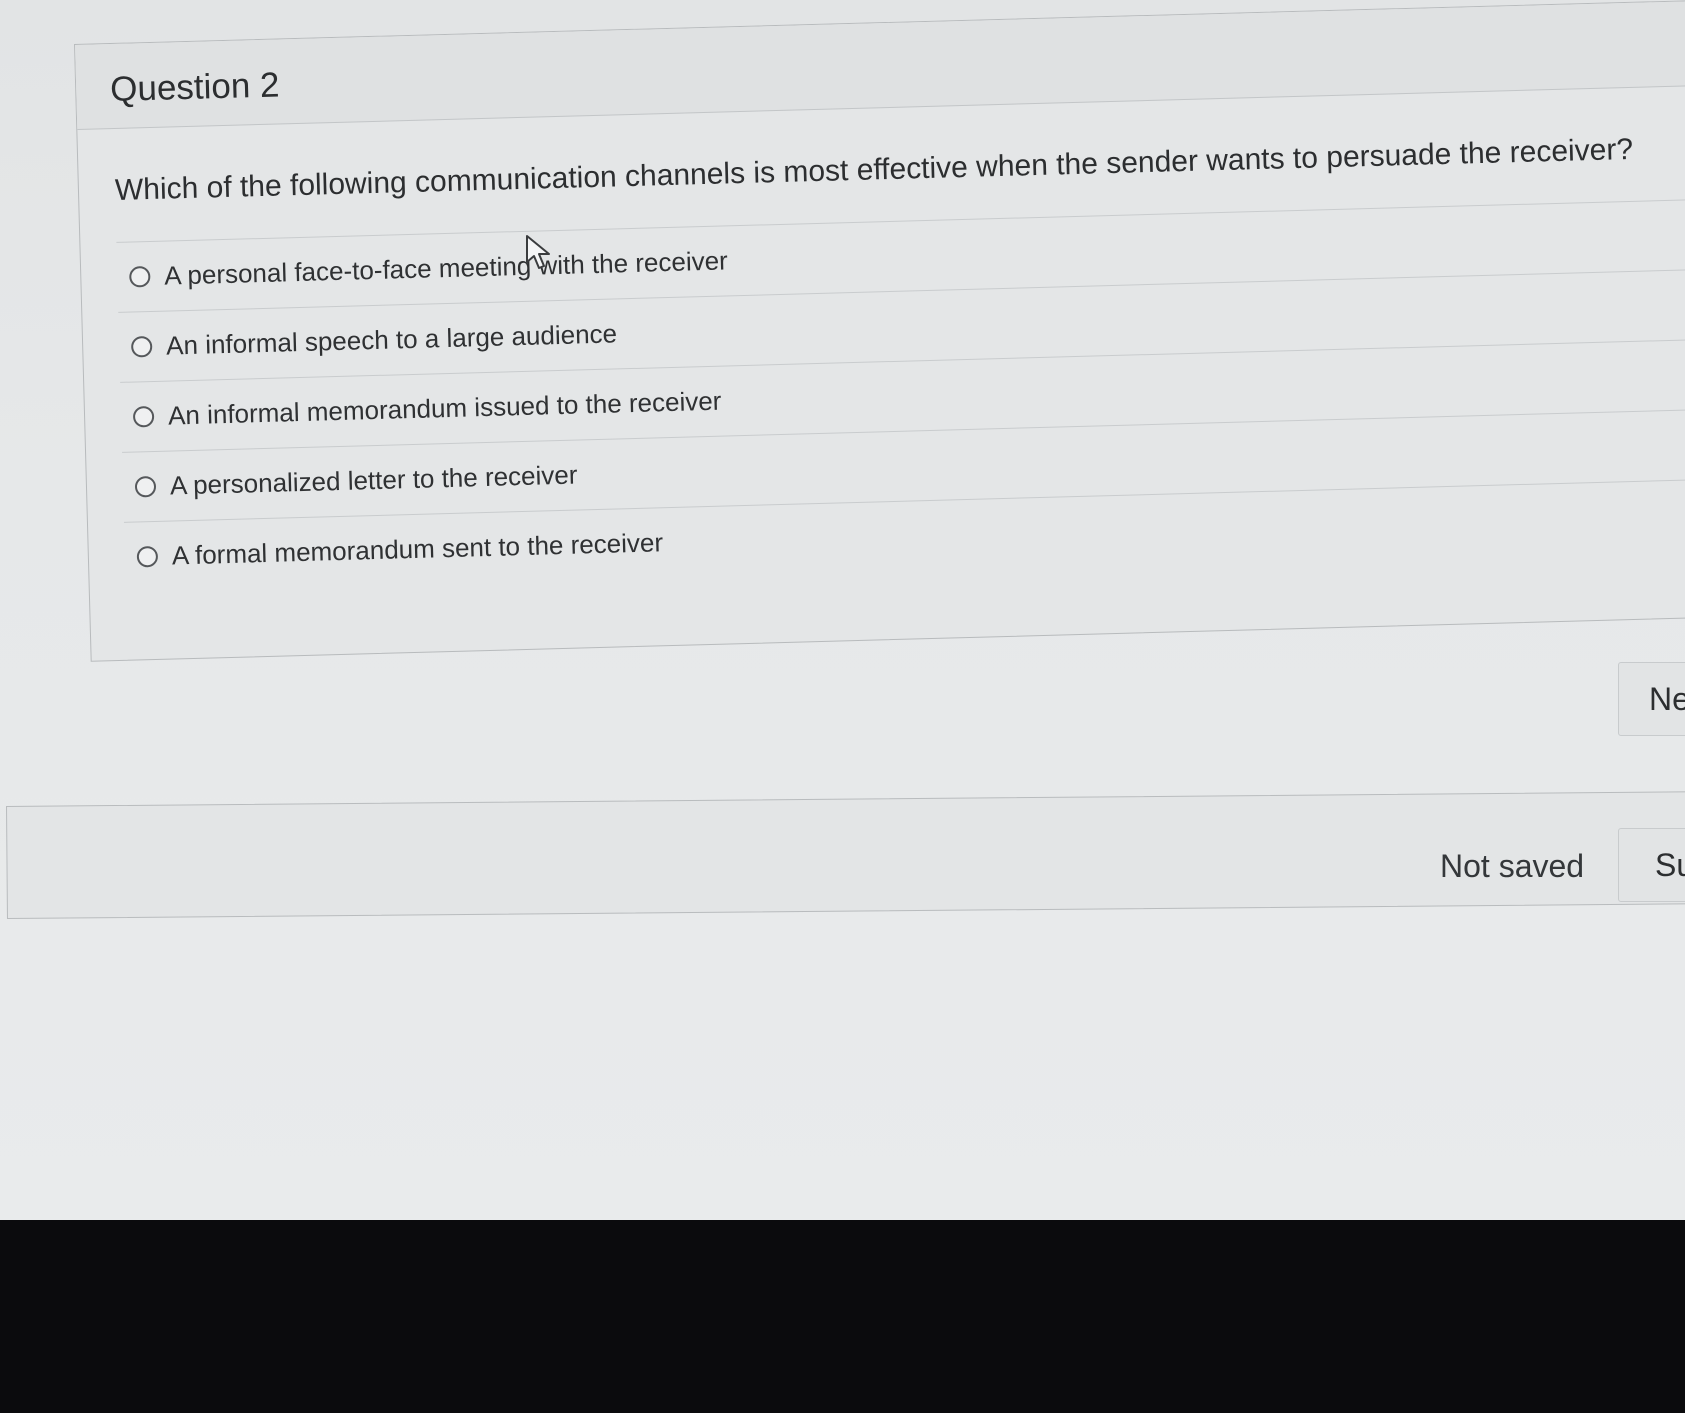 This screenshot has width=1685, height=1413. I want to click on next-button: Ne, so click(1651, 699).